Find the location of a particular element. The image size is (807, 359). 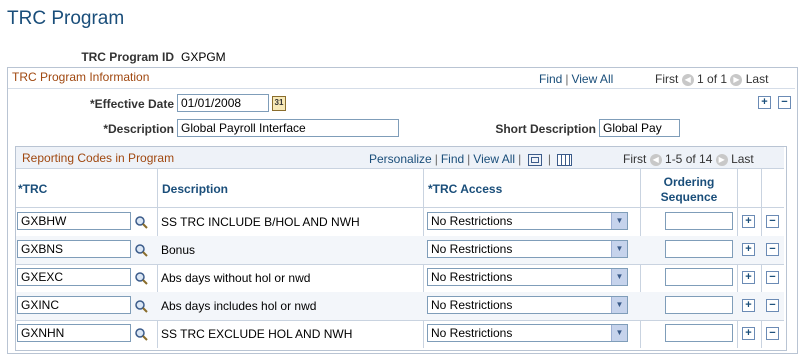

info-view-all-link: View All is located at coordinates (592, 79).